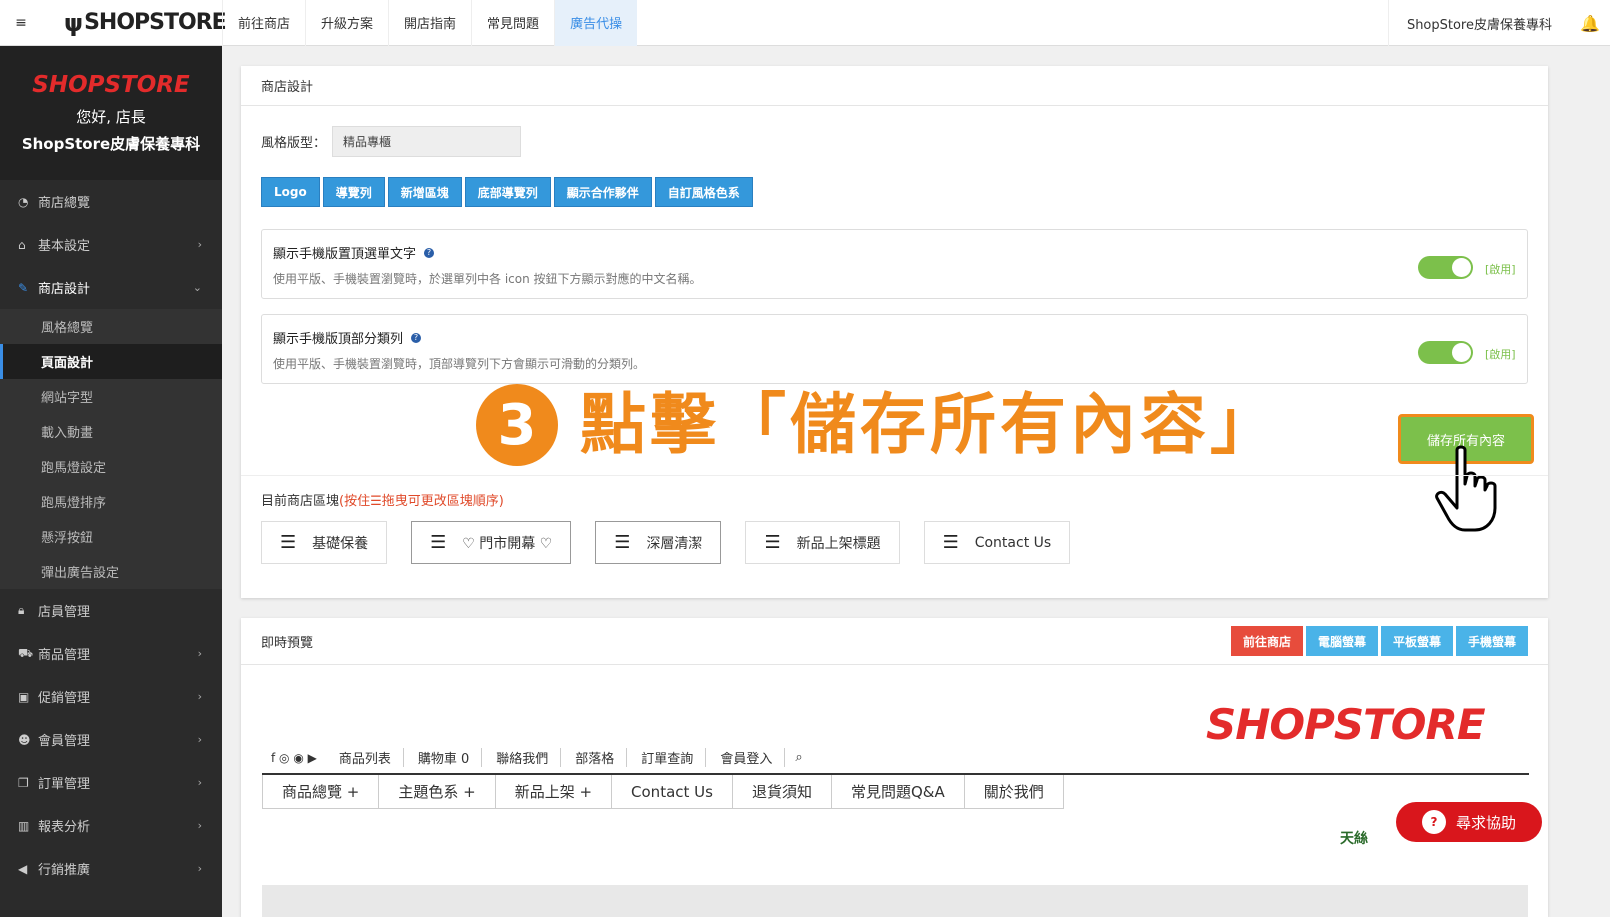 This screenshot has height=917, width=1610. Describe the element at coordinates (753, 757) in the screenshot. I see `preview-nav-login: 會員登入` at that location.